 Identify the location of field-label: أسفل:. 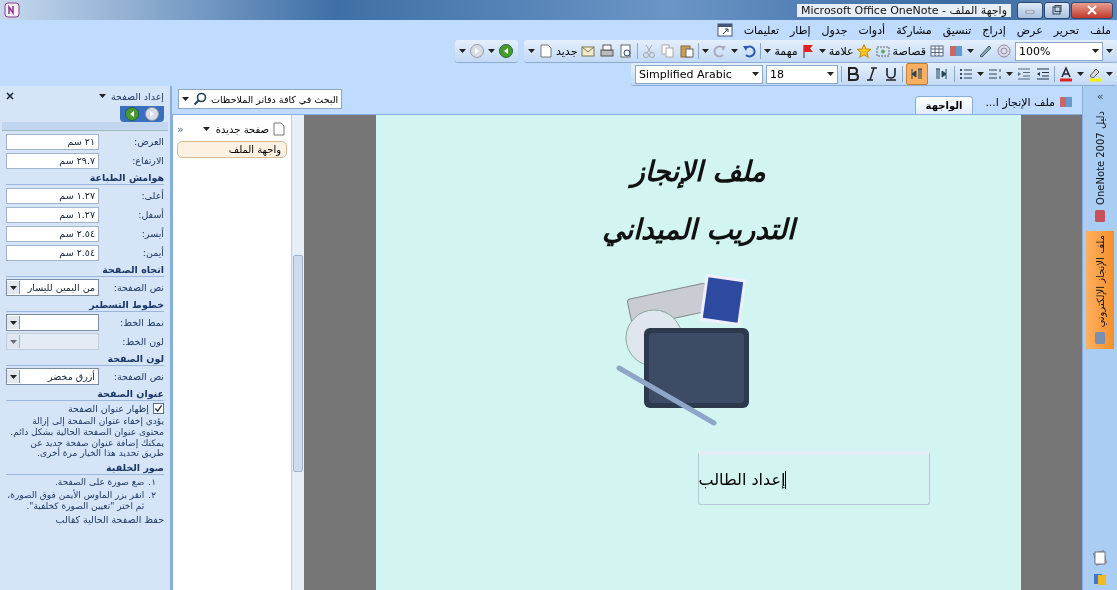
(151, 214).